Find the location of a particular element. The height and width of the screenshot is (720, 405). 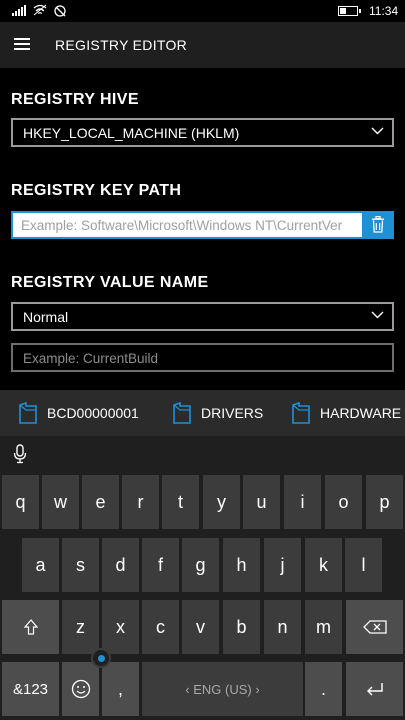

backspace-icon is located at coordinates (374, 627).